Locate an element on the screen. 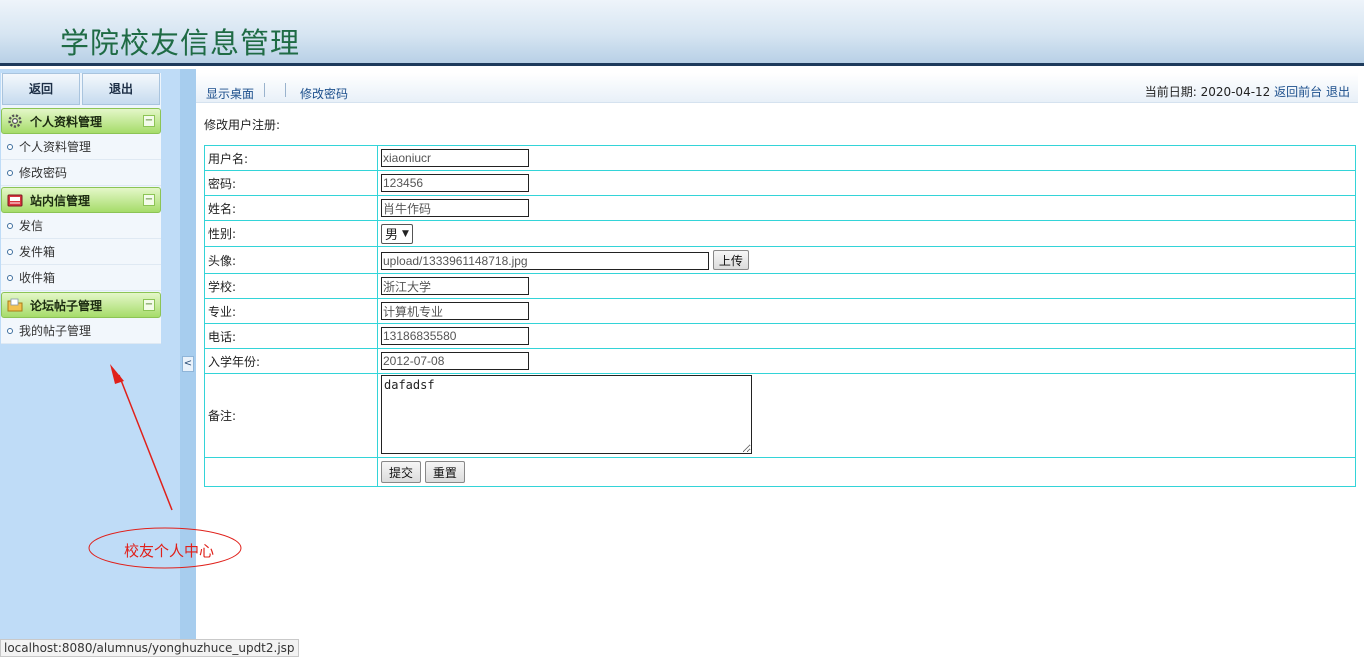 This screenshot has height=657, width=1364. reset-button: 重置 is located at coordinates (444, 472).